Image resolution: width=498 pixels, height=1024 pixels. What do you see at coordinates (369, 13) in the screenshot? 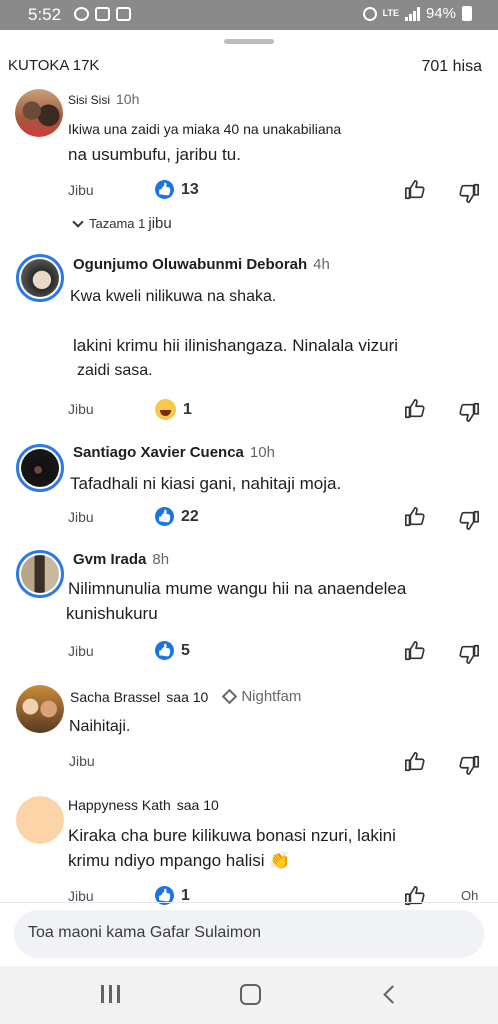
I see `alarm-icon` at bounding box center [369, 13].